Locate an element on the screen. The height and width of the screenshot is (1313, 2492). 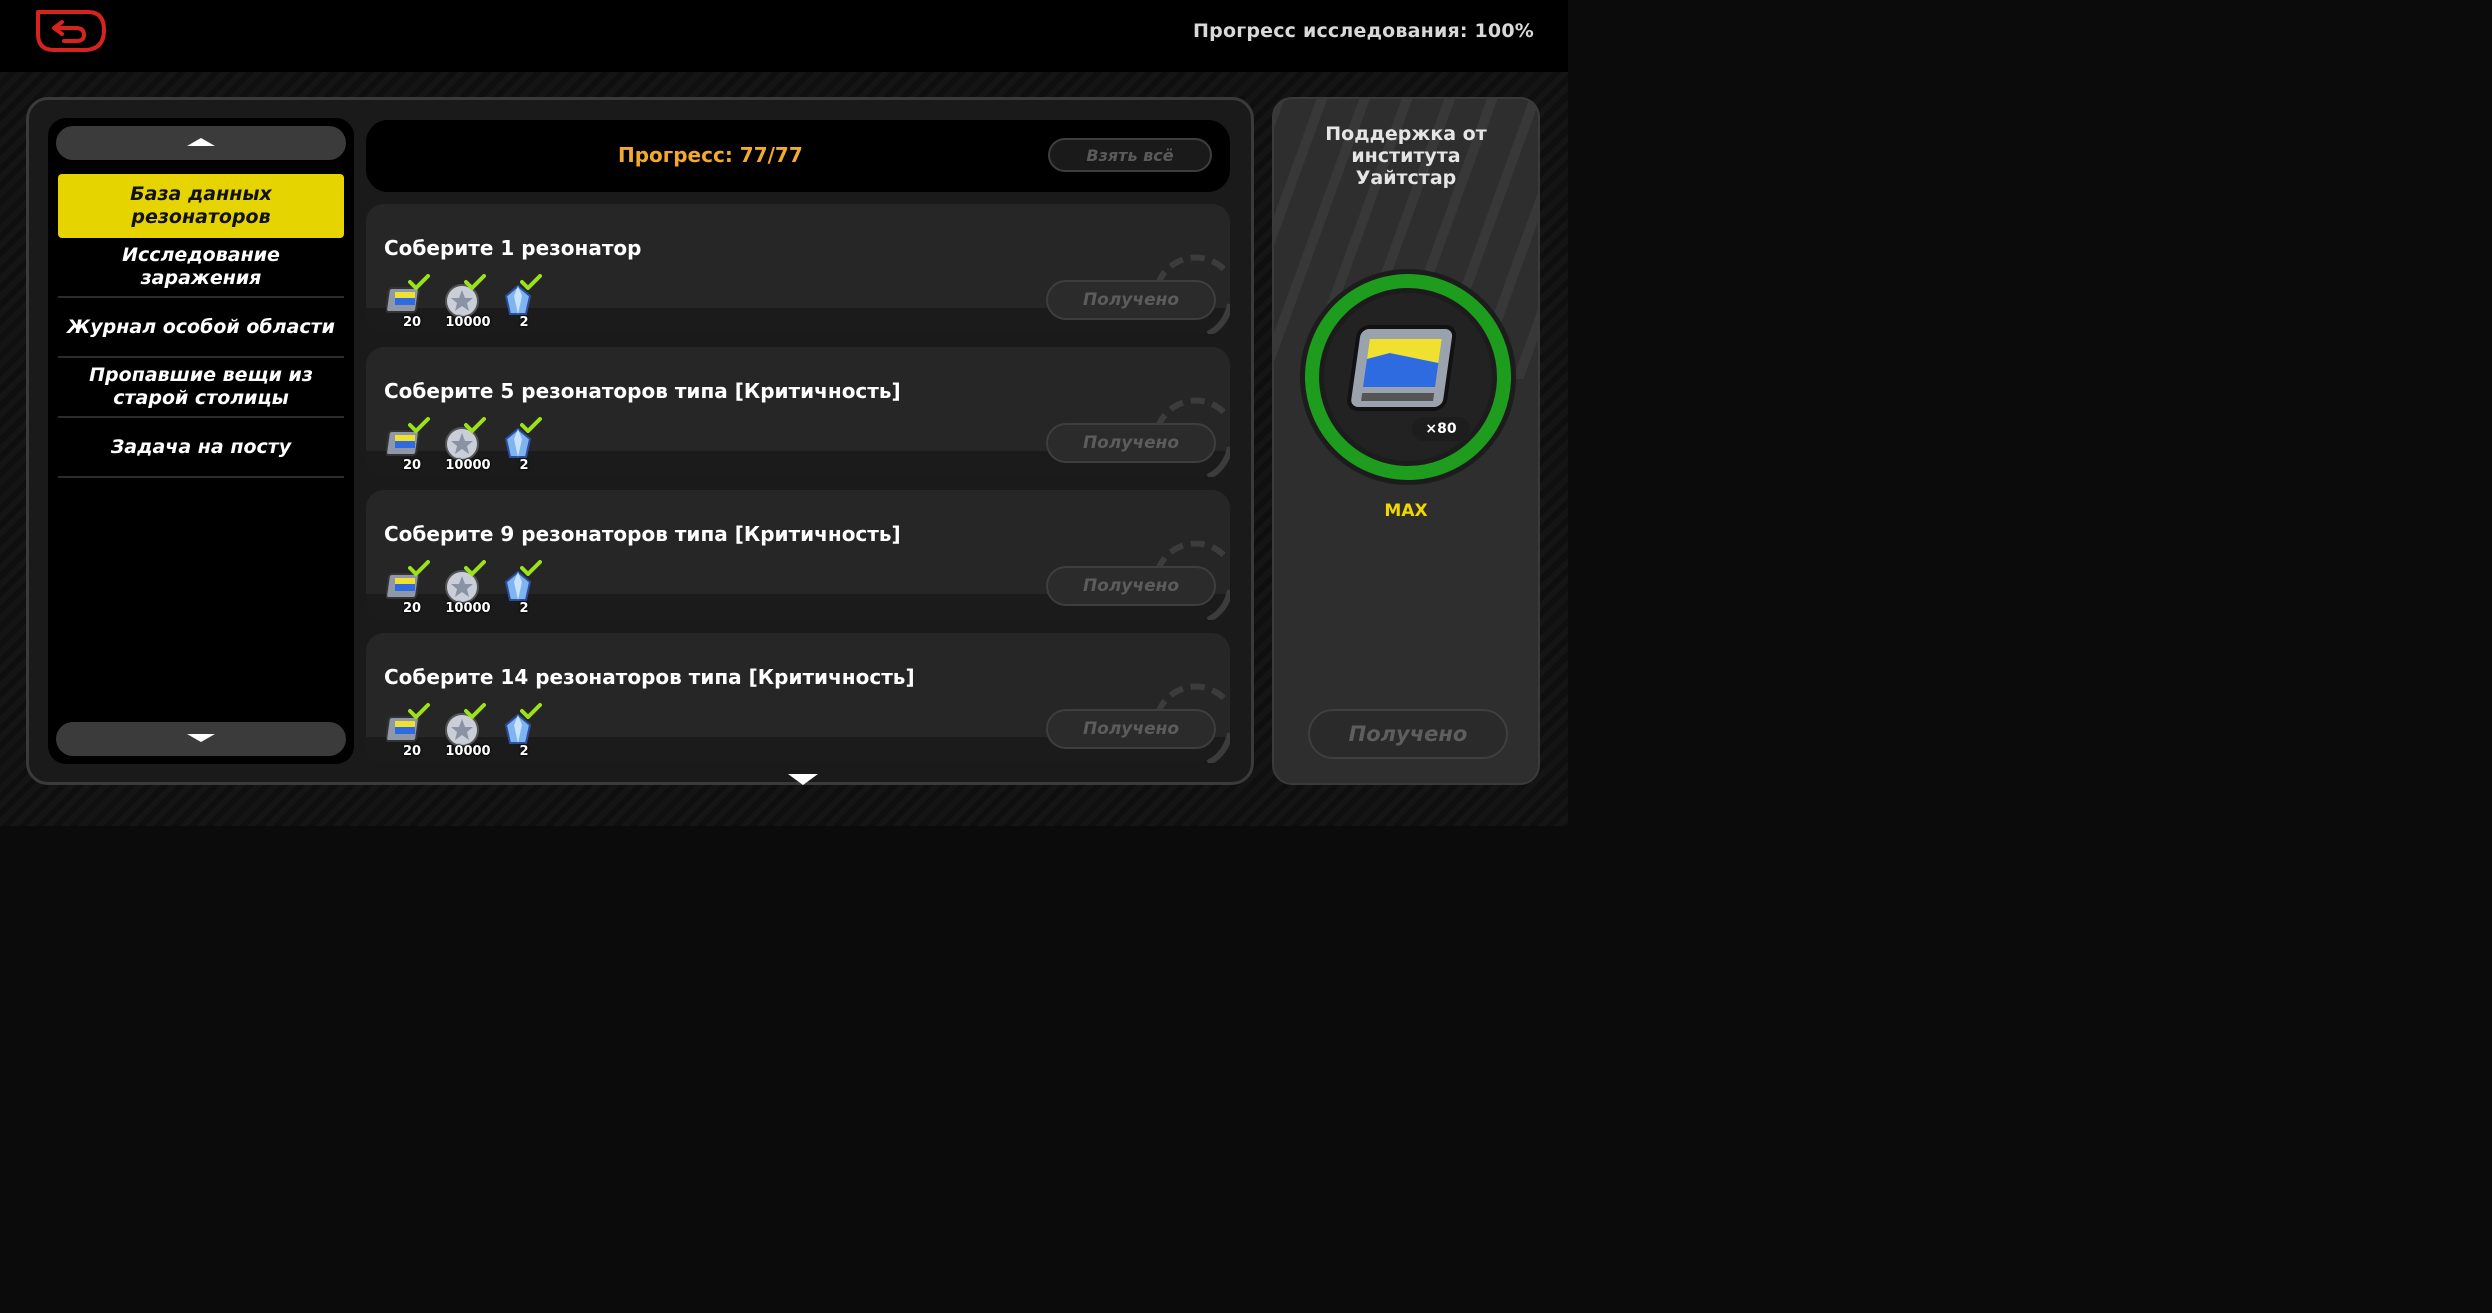
nav-item-label: База данных резонаторов is located at coordinates (201, 205).